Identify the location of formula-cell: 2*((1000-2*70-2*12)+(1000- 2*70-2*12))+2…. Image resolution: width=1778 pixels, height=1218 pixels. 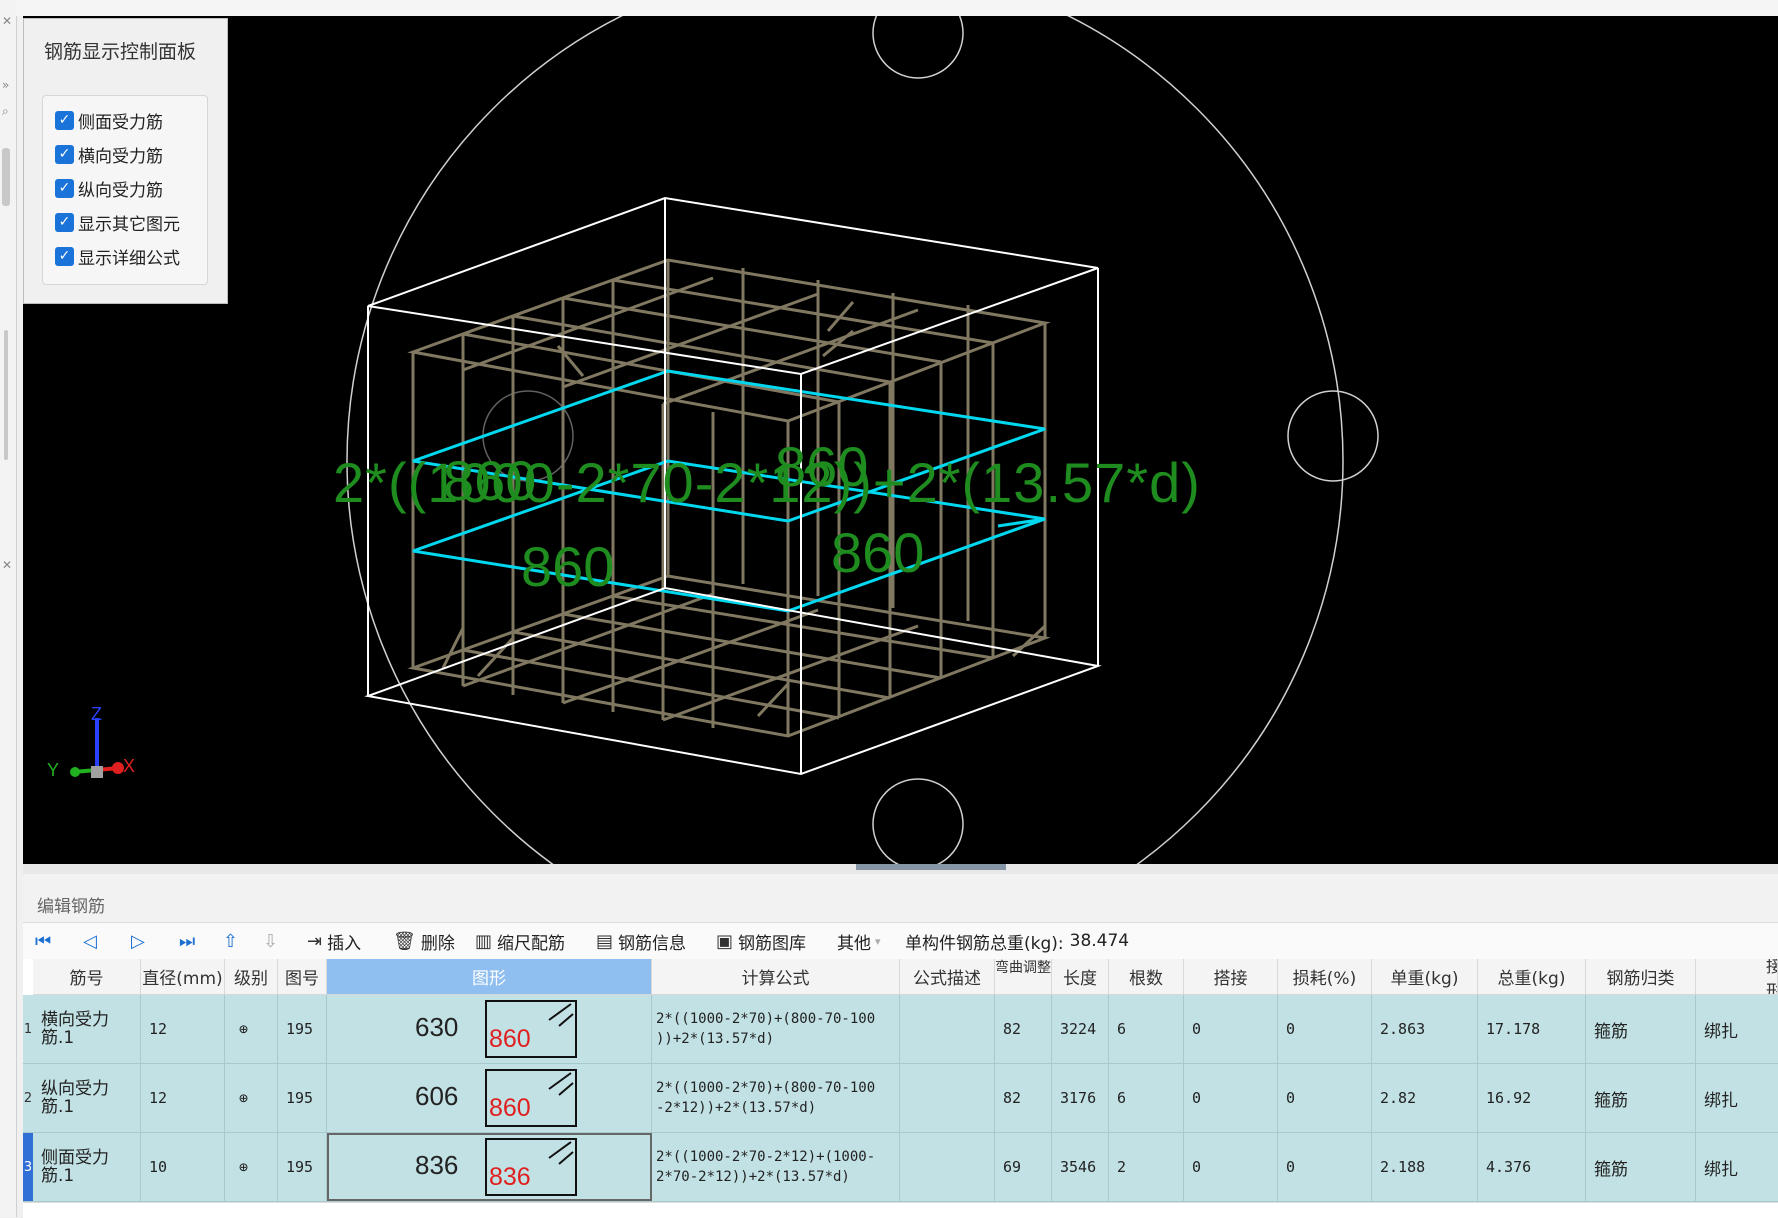
(776, 1167).